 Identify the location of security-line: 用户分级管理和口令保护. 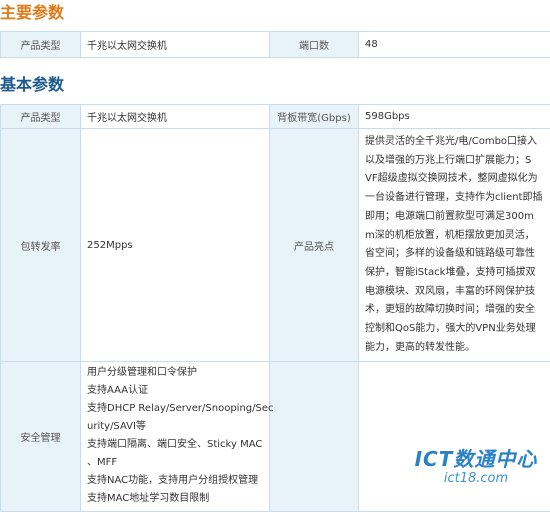
(176, 373).